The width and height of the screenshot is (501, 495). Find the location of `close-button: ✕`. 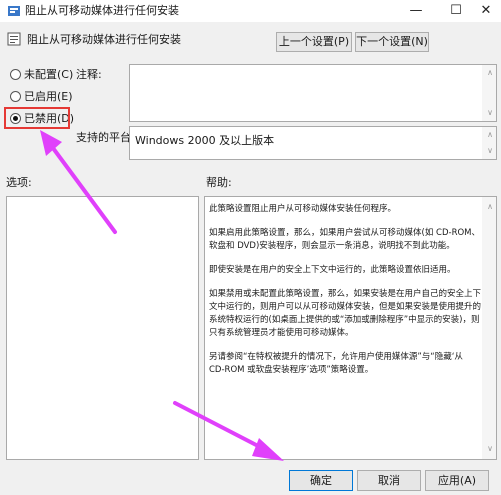

close-button: ✕ is located at coordinates (485, 11).